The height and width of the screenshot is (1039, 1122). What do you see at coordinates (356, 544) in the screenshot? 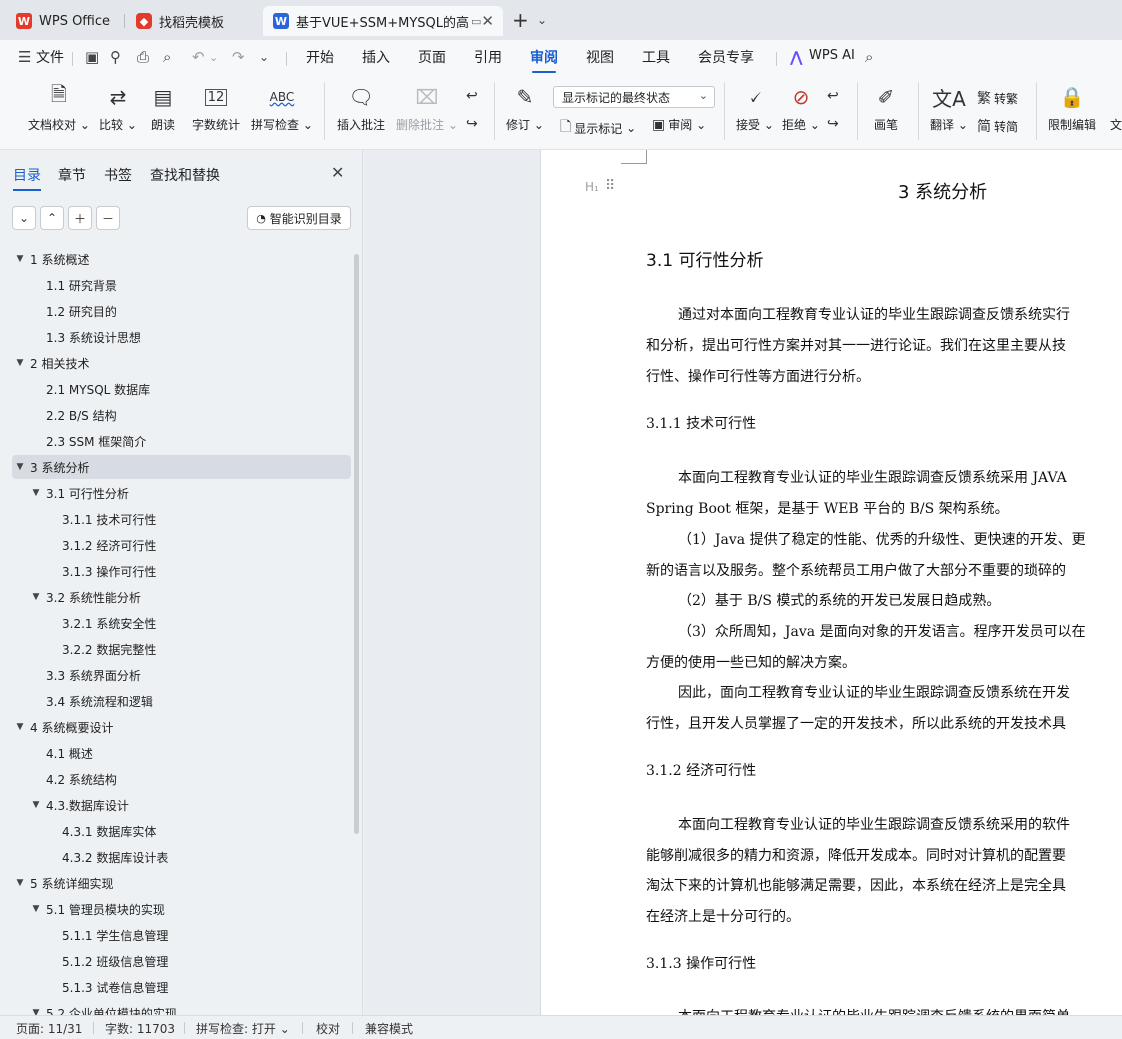
I see `nav-scrollbar` at bounding box center [356, 544].